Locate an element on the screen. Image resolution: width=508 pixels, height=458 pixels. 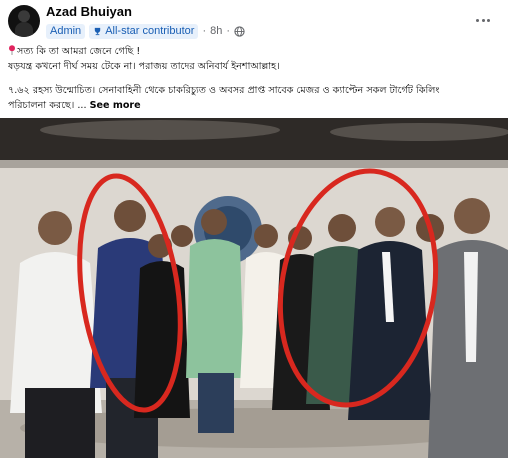
post-text-line-4: পরিচালনা করছে। ... See more is located at coordinates (74, 105).